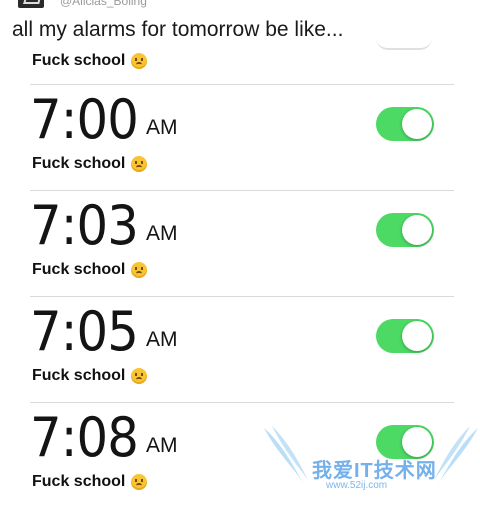 The image size is (480, 508). Describe the element at coordinates (84, 119) in the screenshot. I see `alarm-time: 7:00` at that location.